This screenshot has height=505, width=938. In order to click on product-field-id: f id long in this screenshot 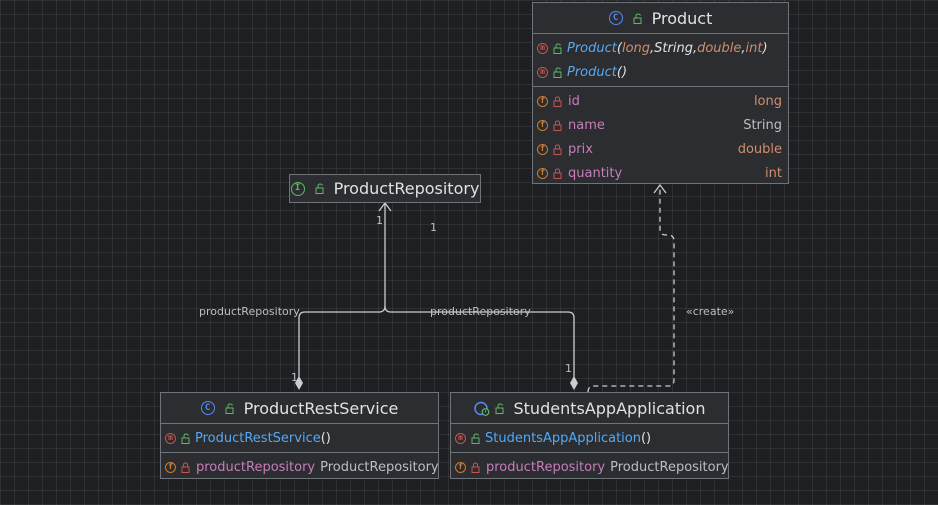, I will do `click(660, 101)`.